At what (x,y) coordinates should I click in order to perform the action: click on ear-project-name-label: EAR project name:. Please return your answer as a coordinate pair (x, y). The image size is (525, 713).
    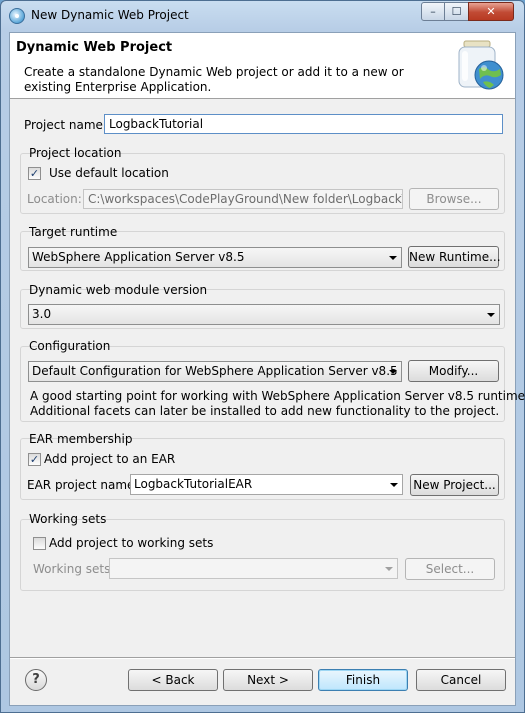
    Looking at the image, I should click on (83, 485).